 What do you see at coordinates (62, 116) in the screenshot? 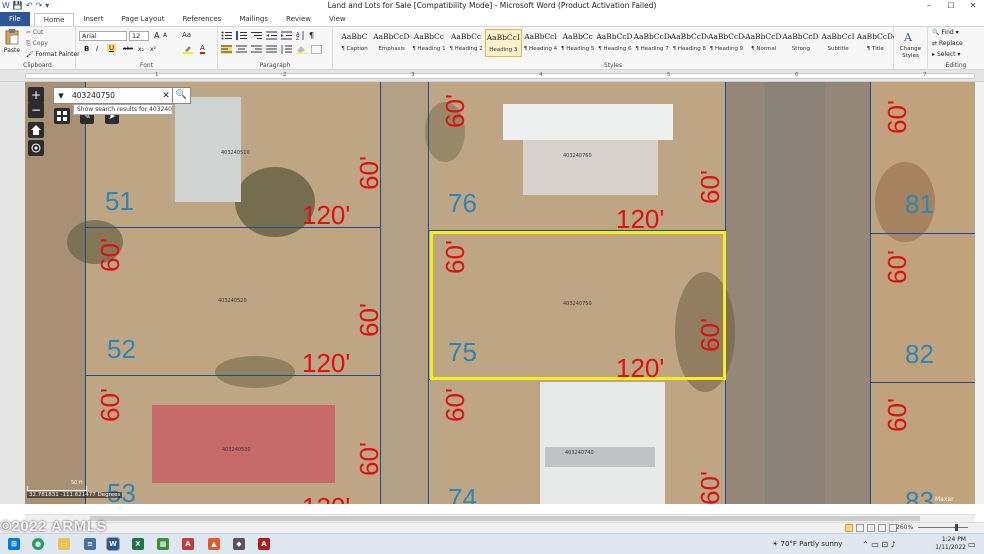
I see `basemap-button` at bounding box center [62, 116].